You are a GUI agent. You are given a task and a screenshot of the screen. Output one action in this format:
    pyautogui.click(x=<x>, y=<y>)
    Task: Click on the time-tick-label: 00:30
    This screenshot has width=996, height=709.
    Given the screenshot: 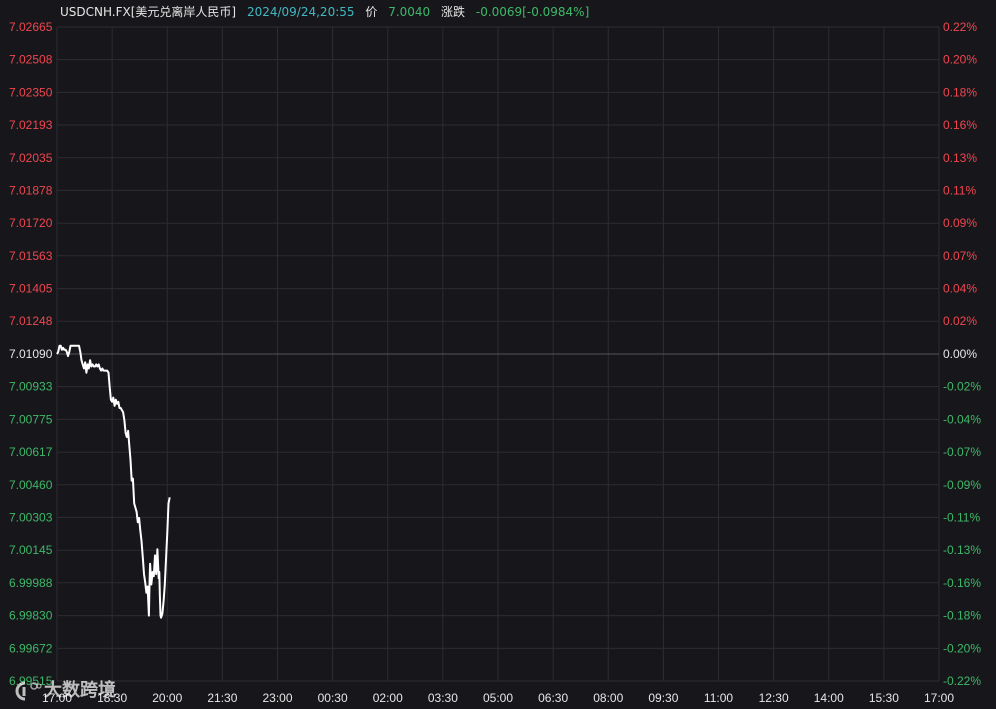 What is the action you would take?
    pyautogui.click(x=333, y=698)
    